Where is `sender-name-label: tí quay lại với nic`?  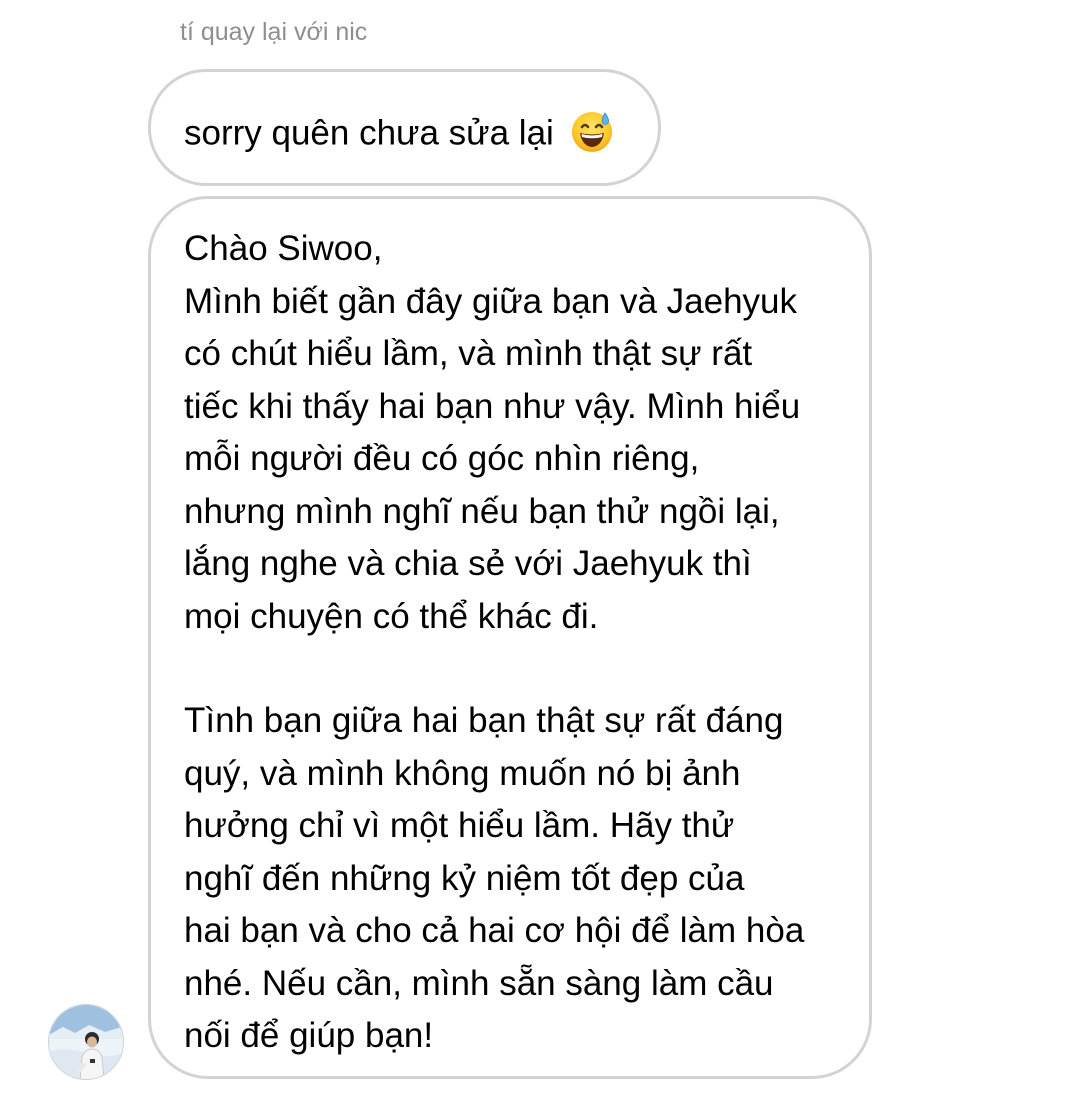 sender-name-label: tí quay lại với nic is located at coordinates (274, 32).